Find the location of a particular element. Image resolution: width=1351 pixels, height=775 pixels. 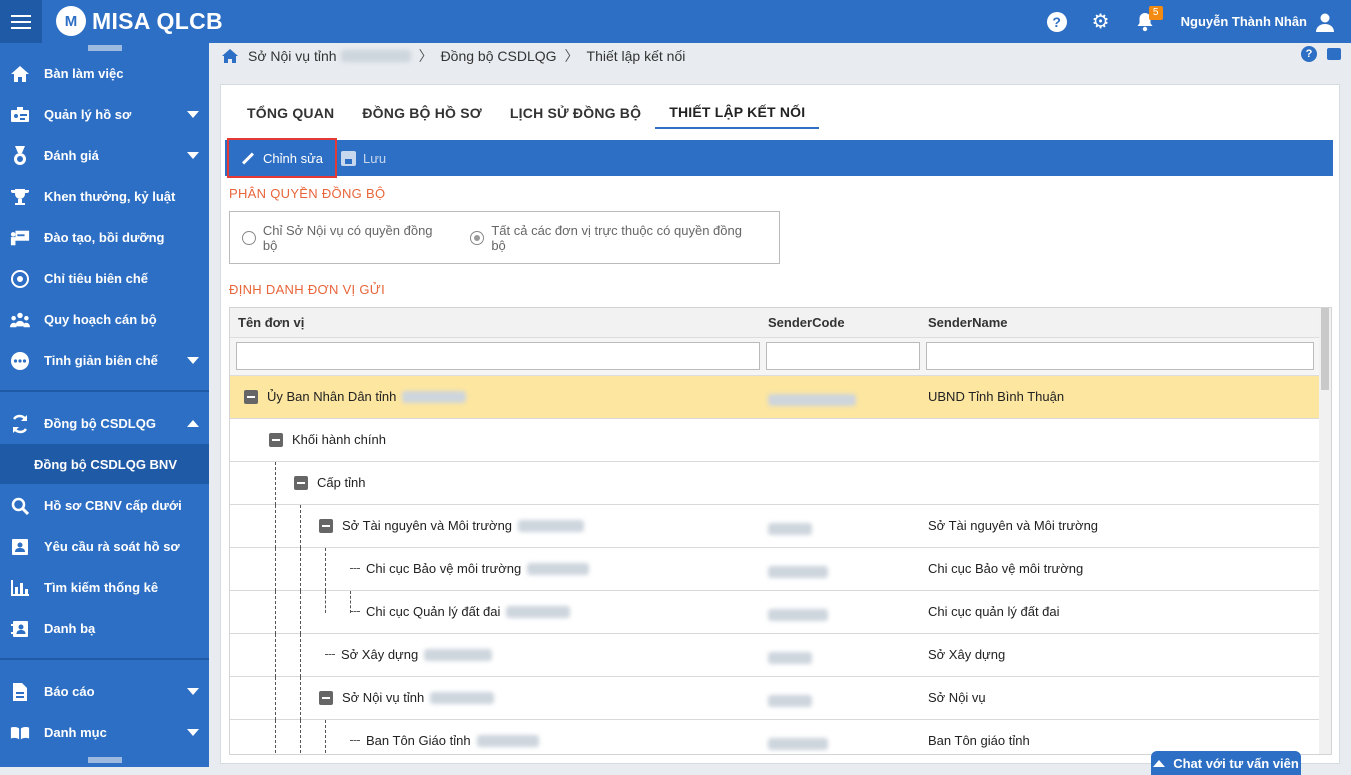

sidebar-item-reports: Báo cáo is located at coordinates (104, 691).